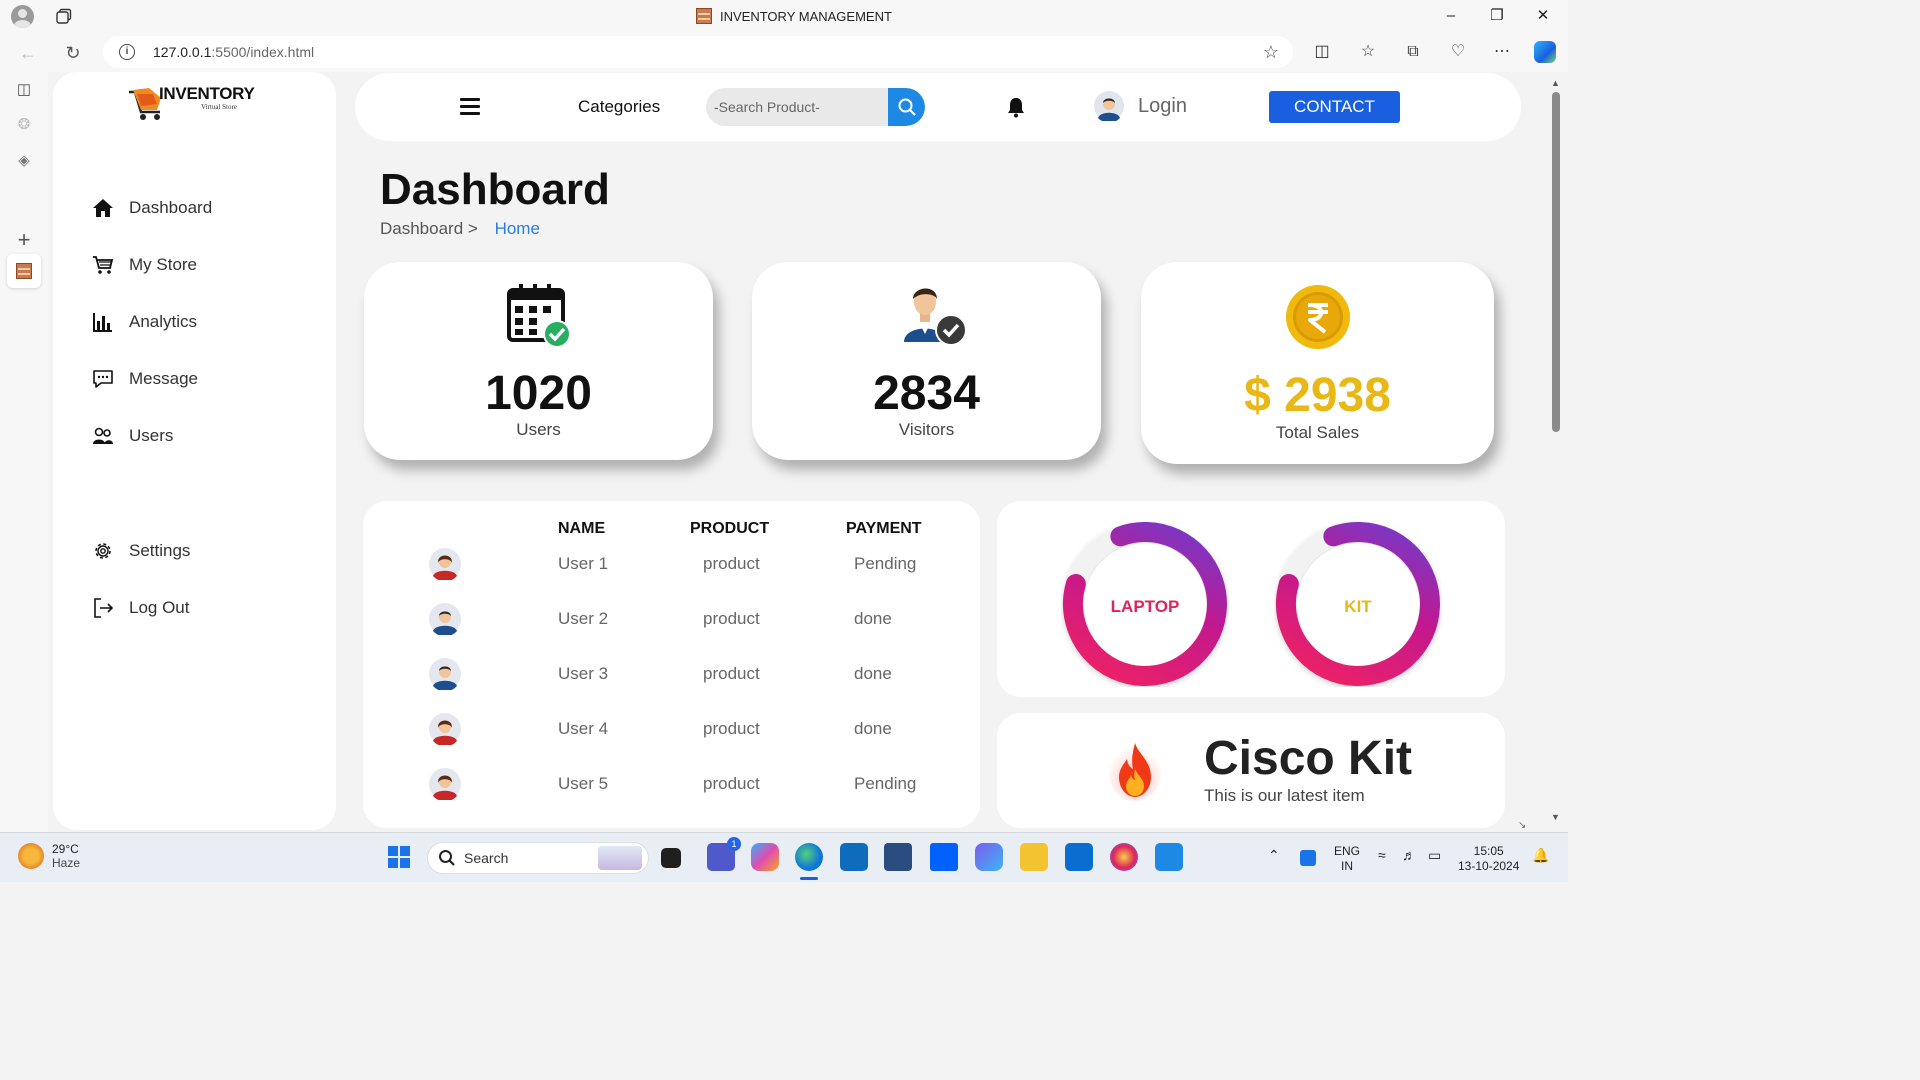  What do you see at coordinates (24, 271) in the screenshot?
I see `active-tab` at bounding box center [24, 271].